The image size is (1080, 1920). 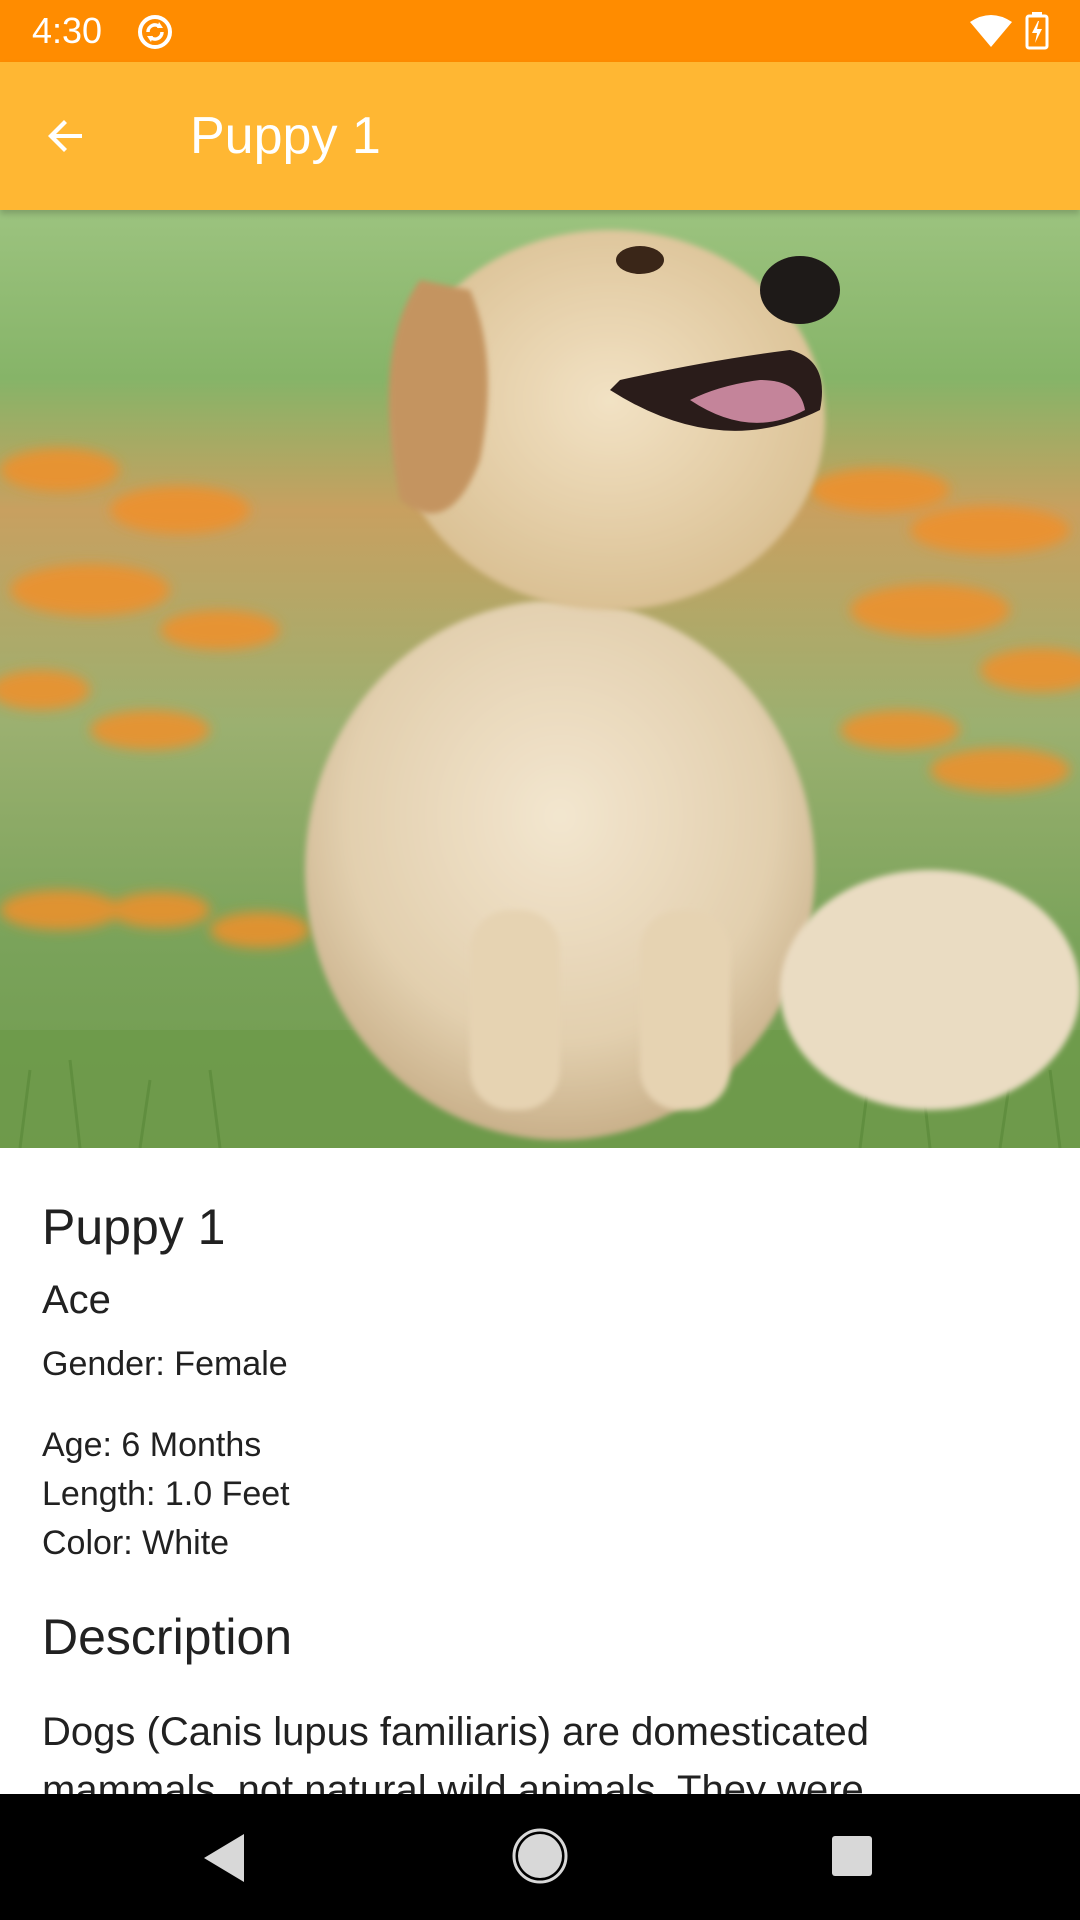 What do you see at coordinates (155, 32) in the screenshot?
I see `sync-icon` at bounding box center [155, 32].